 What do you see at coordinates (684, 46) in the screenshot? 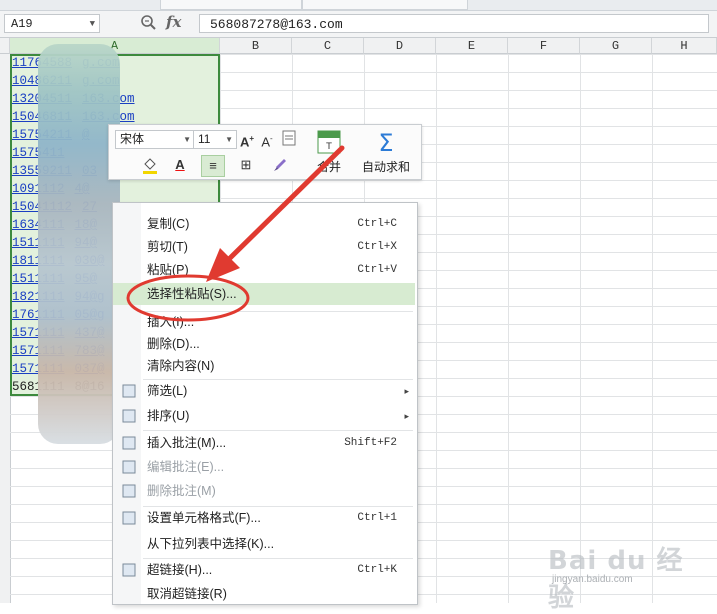
I see `column-header-h: H` at bounding box center [684, 46].